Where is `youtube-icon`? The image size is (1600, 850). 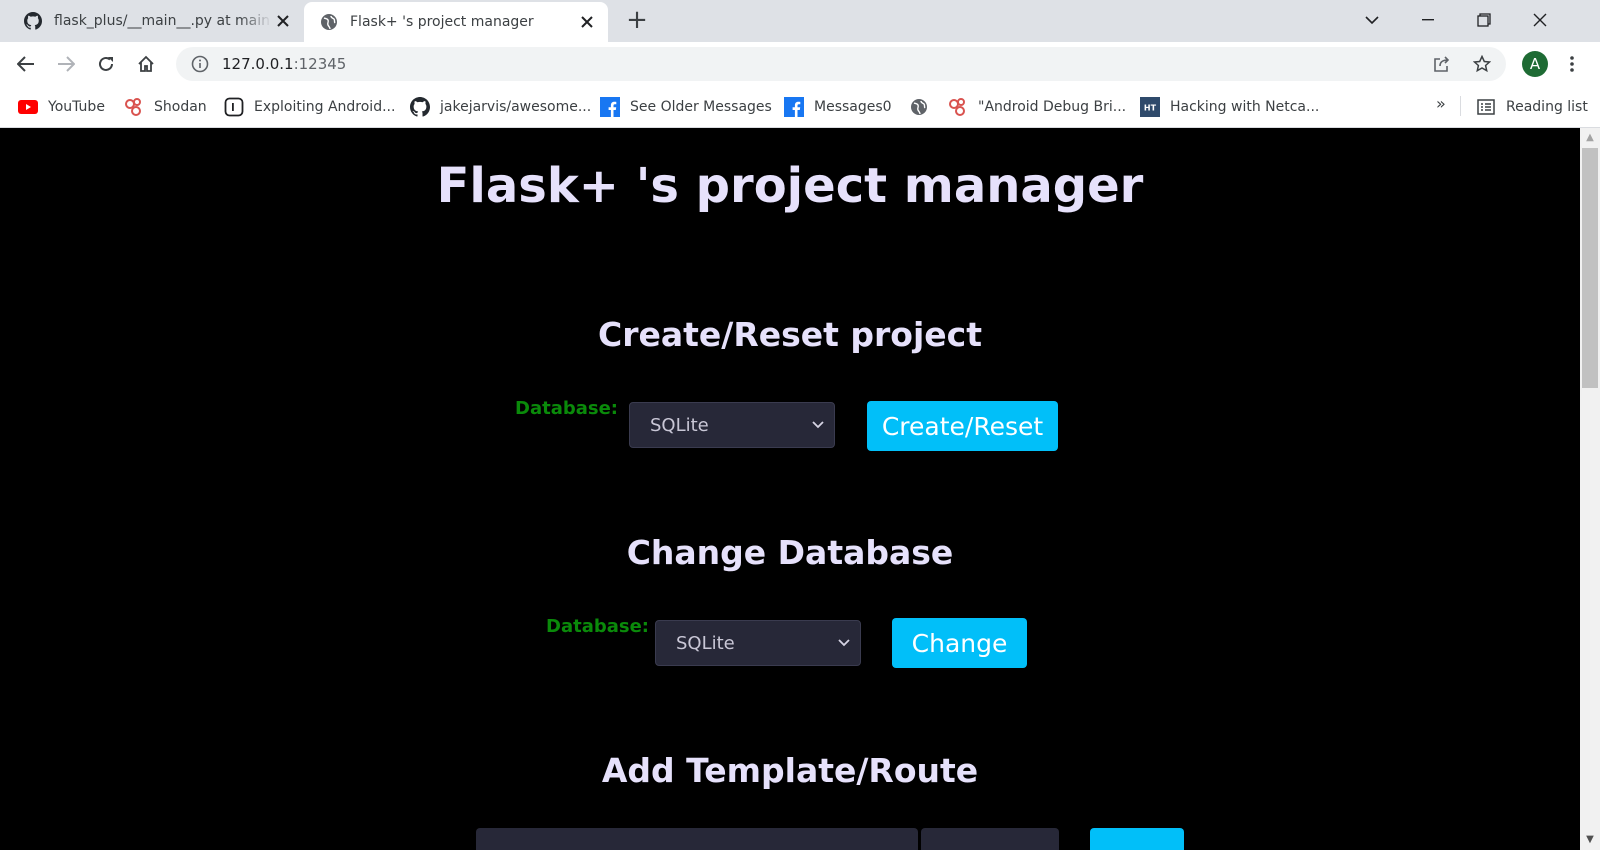
youtube-icon is located at coordinates (28, 107).